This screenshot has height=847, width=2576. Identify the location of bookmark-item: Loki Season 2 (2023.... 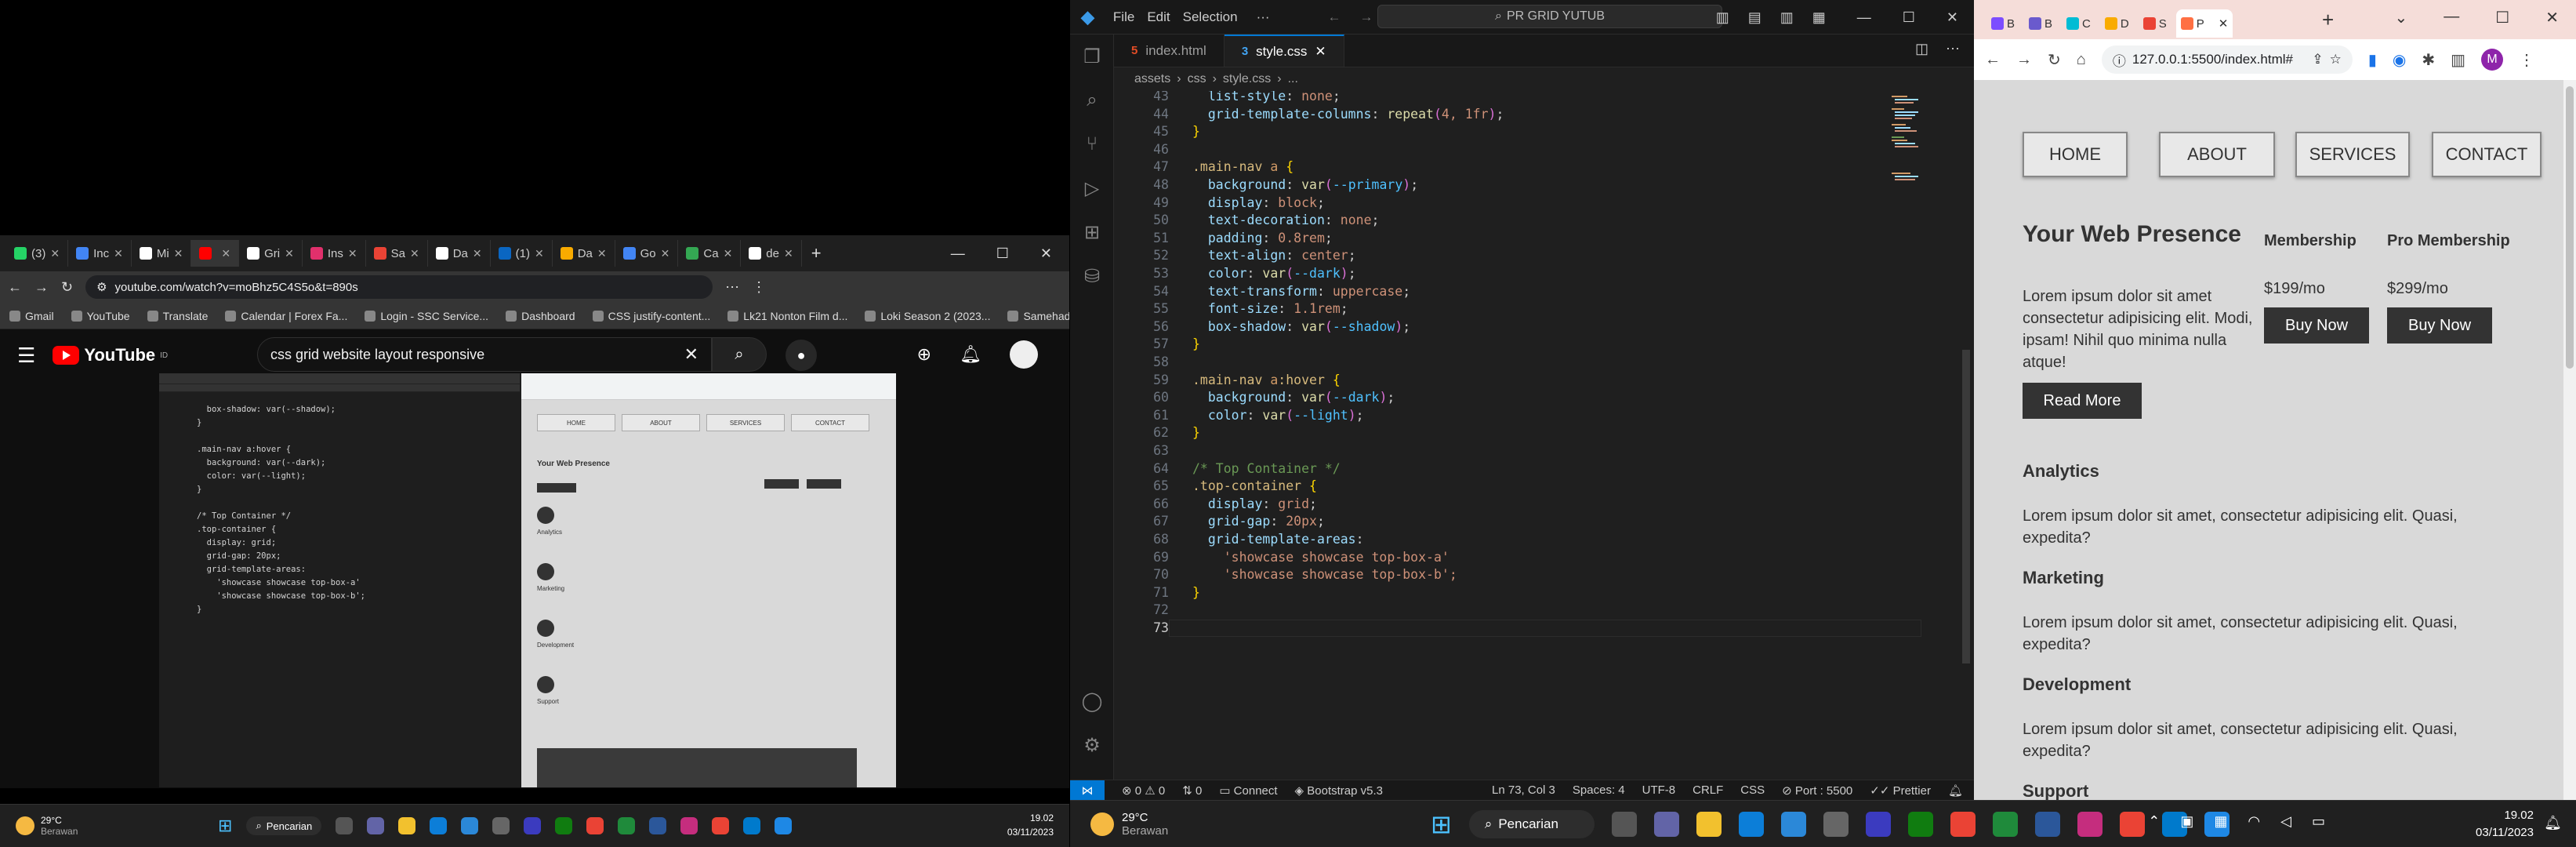
(928, 316).